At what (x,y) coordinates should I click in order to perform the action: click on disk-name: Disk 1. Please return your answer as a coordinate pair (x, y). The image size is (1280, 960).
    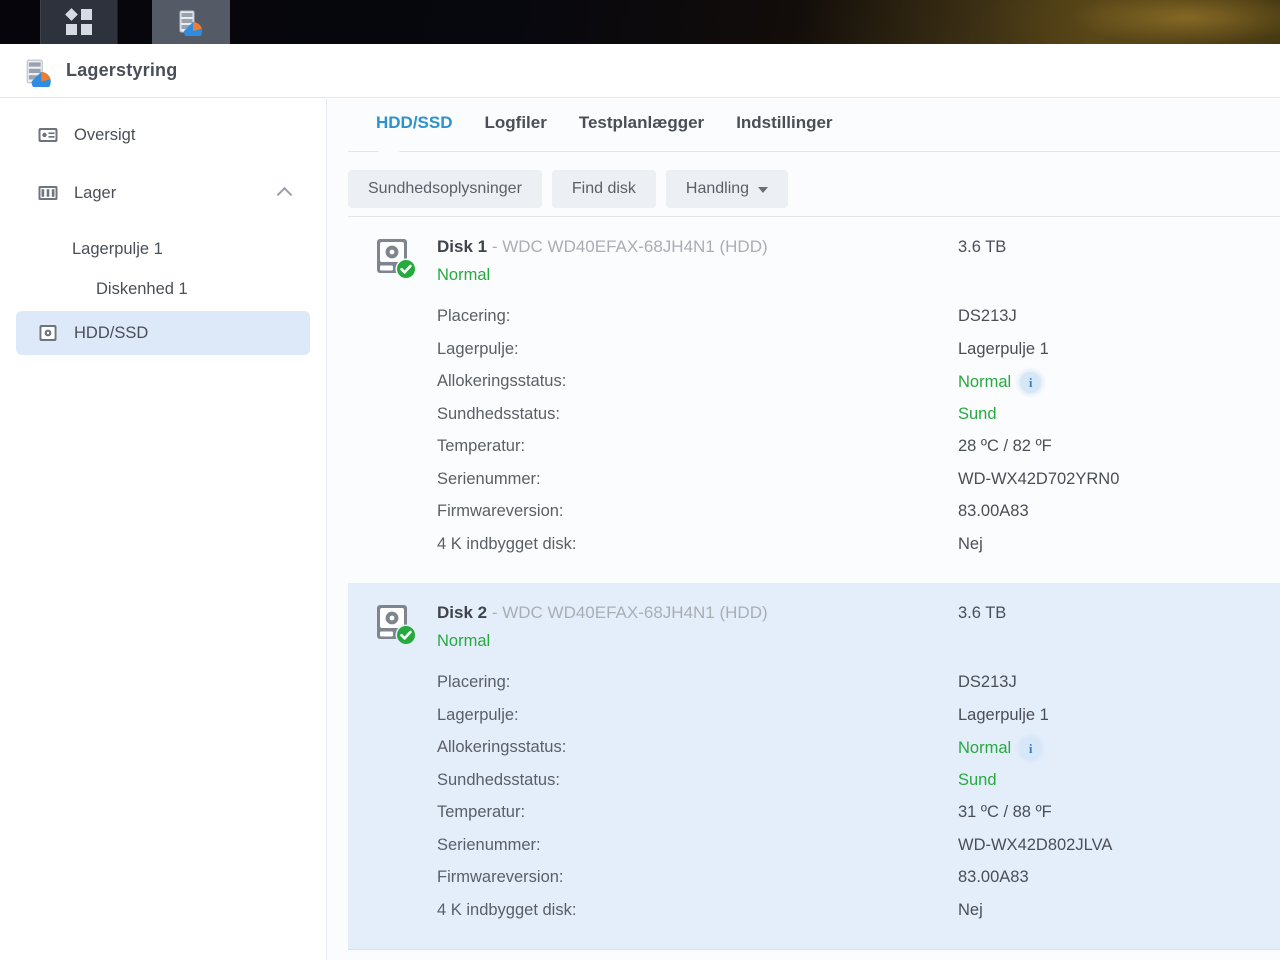
    Looking at the image, I should click on (462, 246).